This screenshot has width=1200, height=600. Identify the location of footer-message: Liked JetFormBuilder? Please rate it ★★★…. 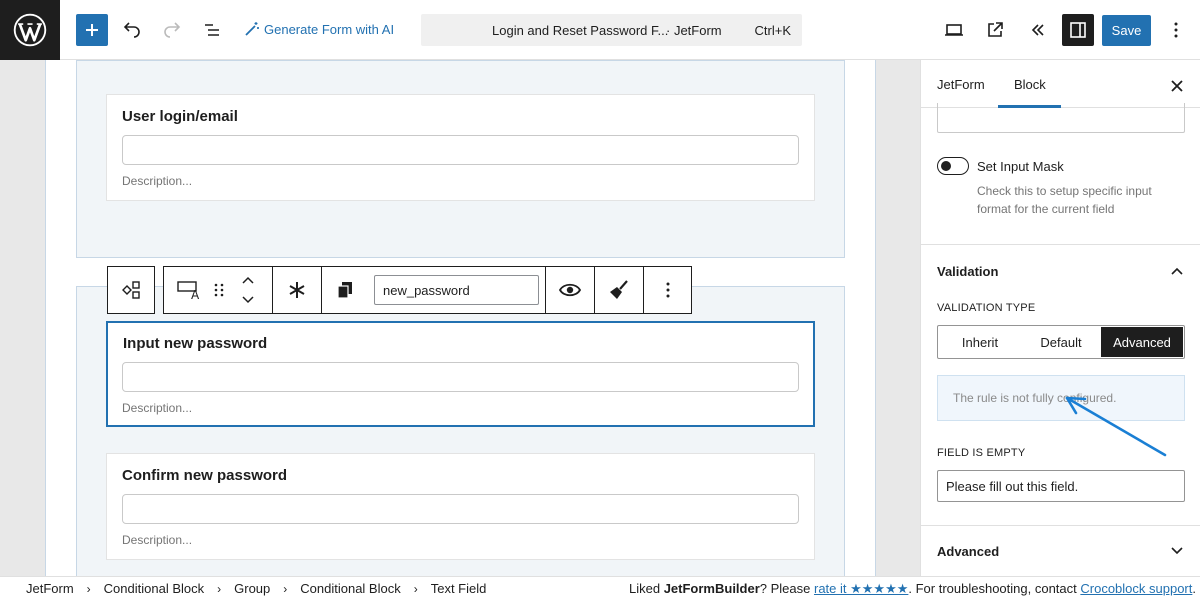
(912, 589).